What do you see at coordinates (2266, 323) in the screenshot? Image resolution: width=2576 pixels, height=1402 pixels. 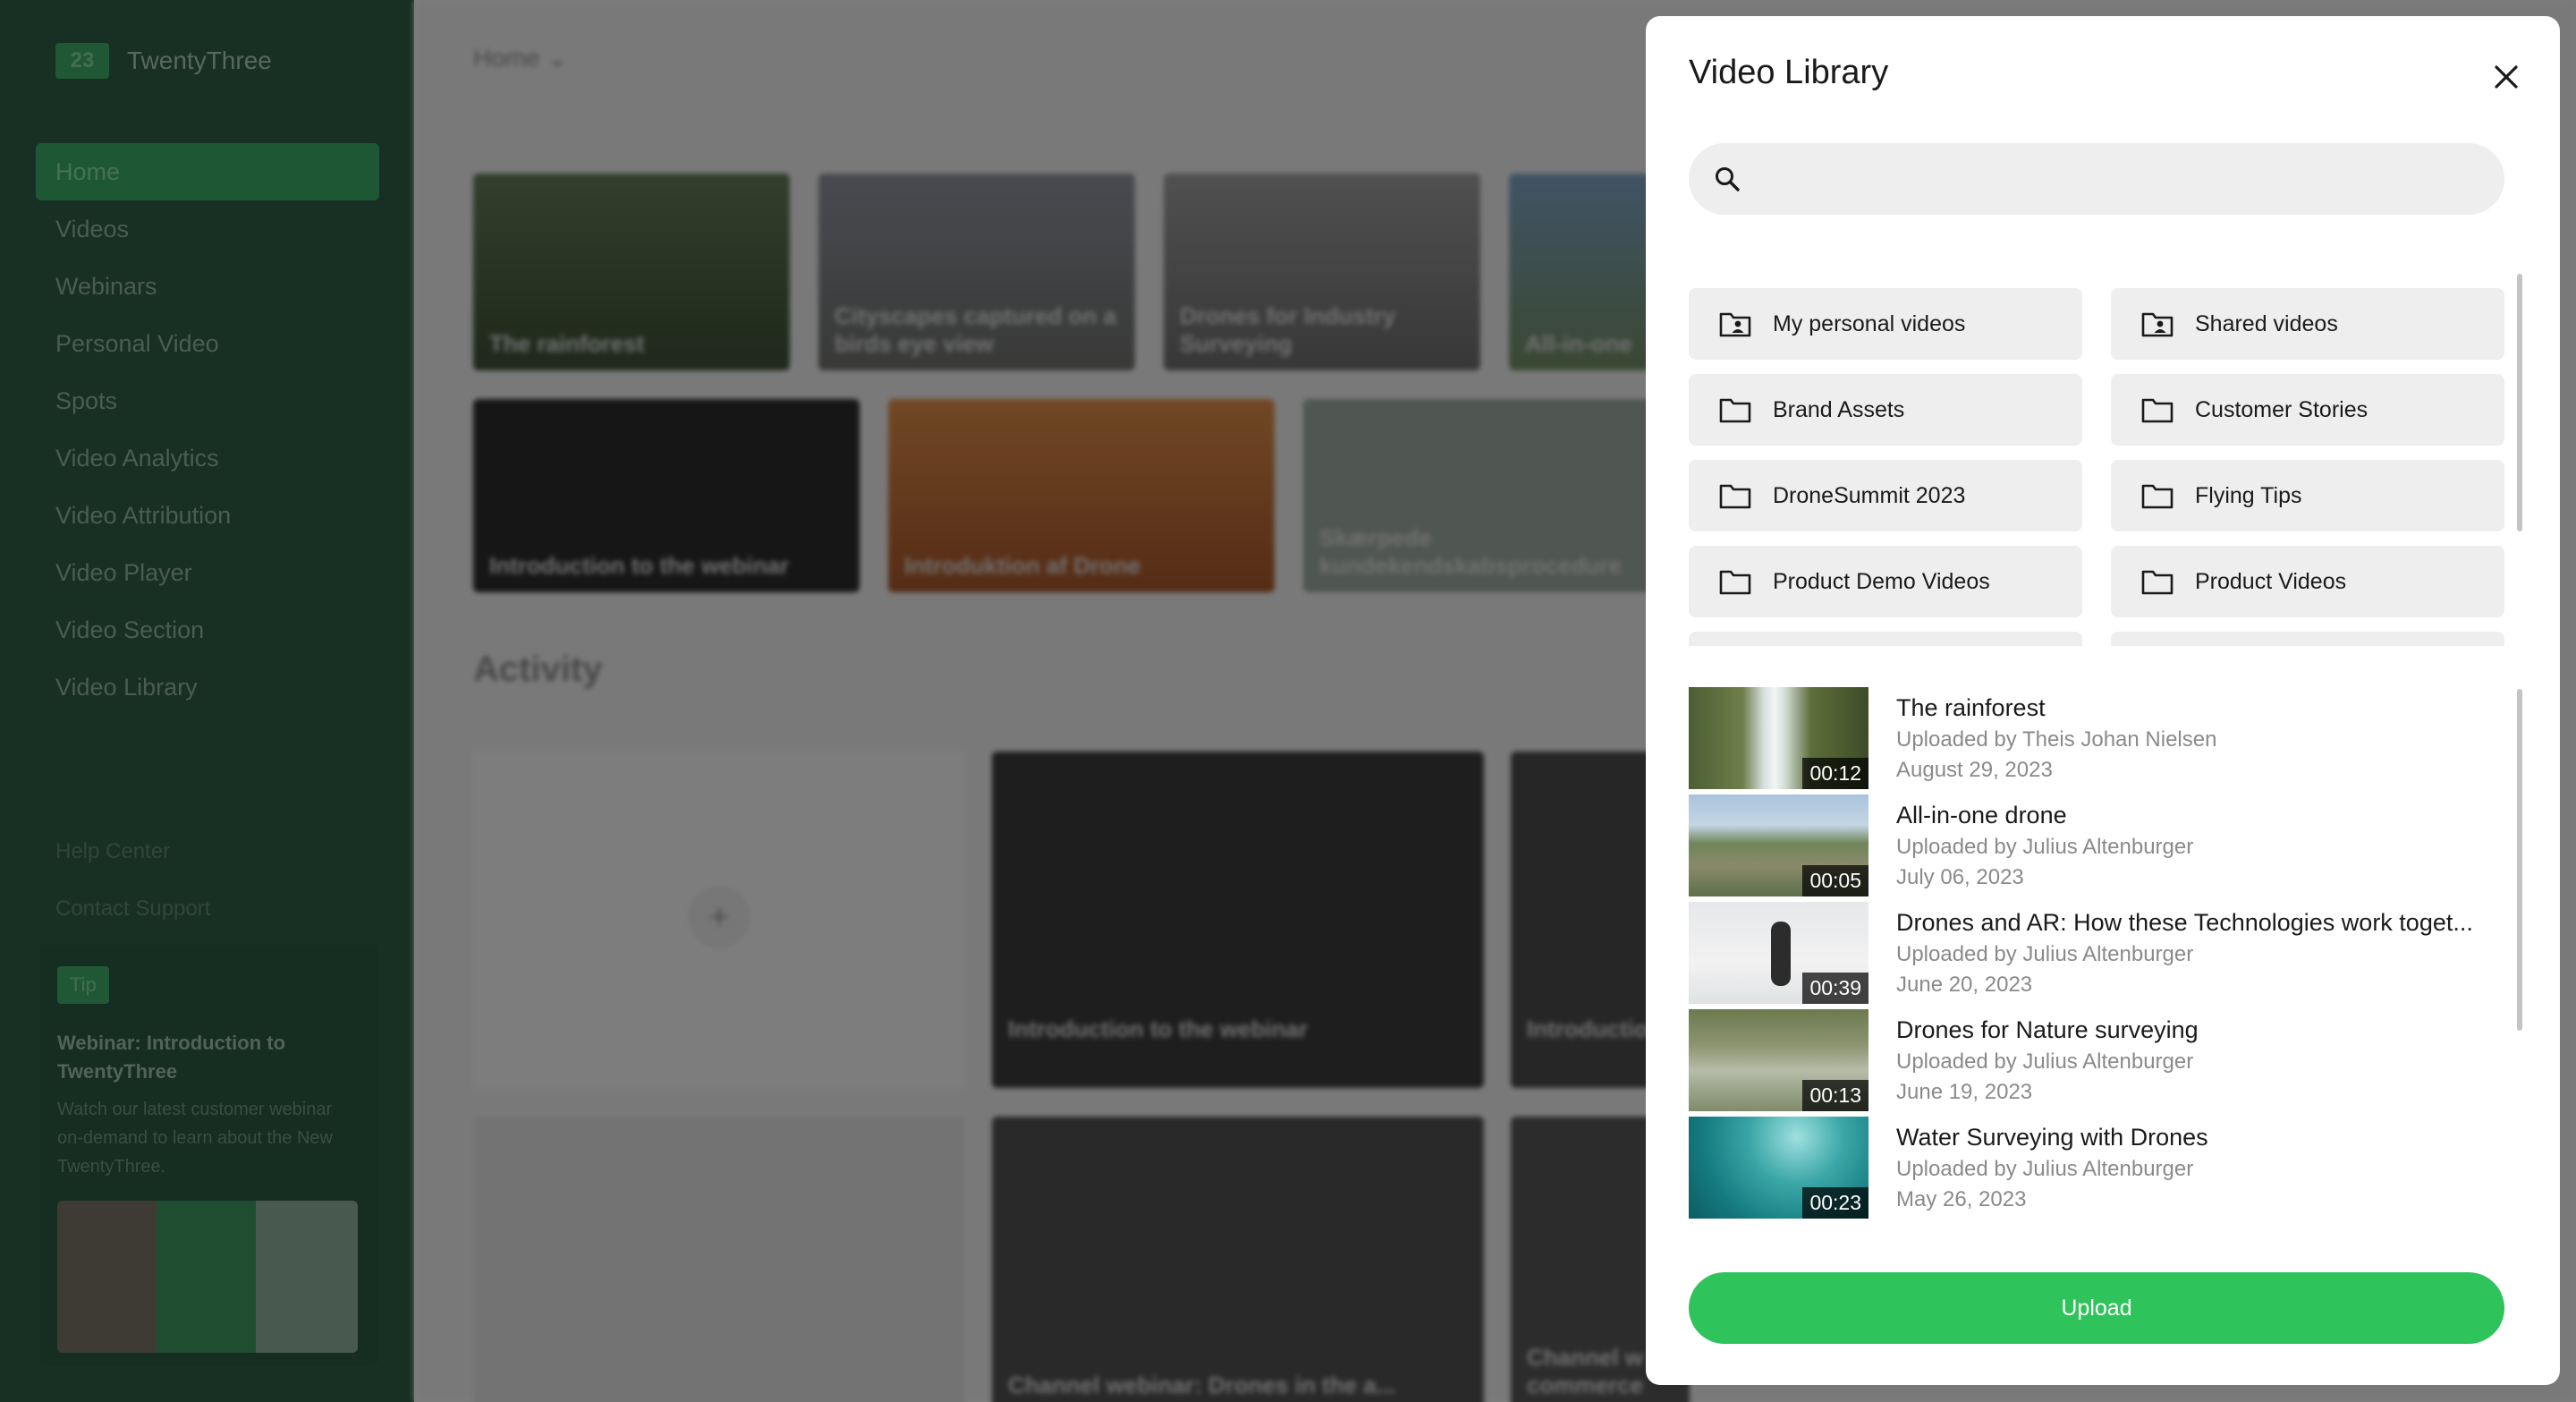 I see `folder-label: Shared videos` at bounding box center [2266, 323].